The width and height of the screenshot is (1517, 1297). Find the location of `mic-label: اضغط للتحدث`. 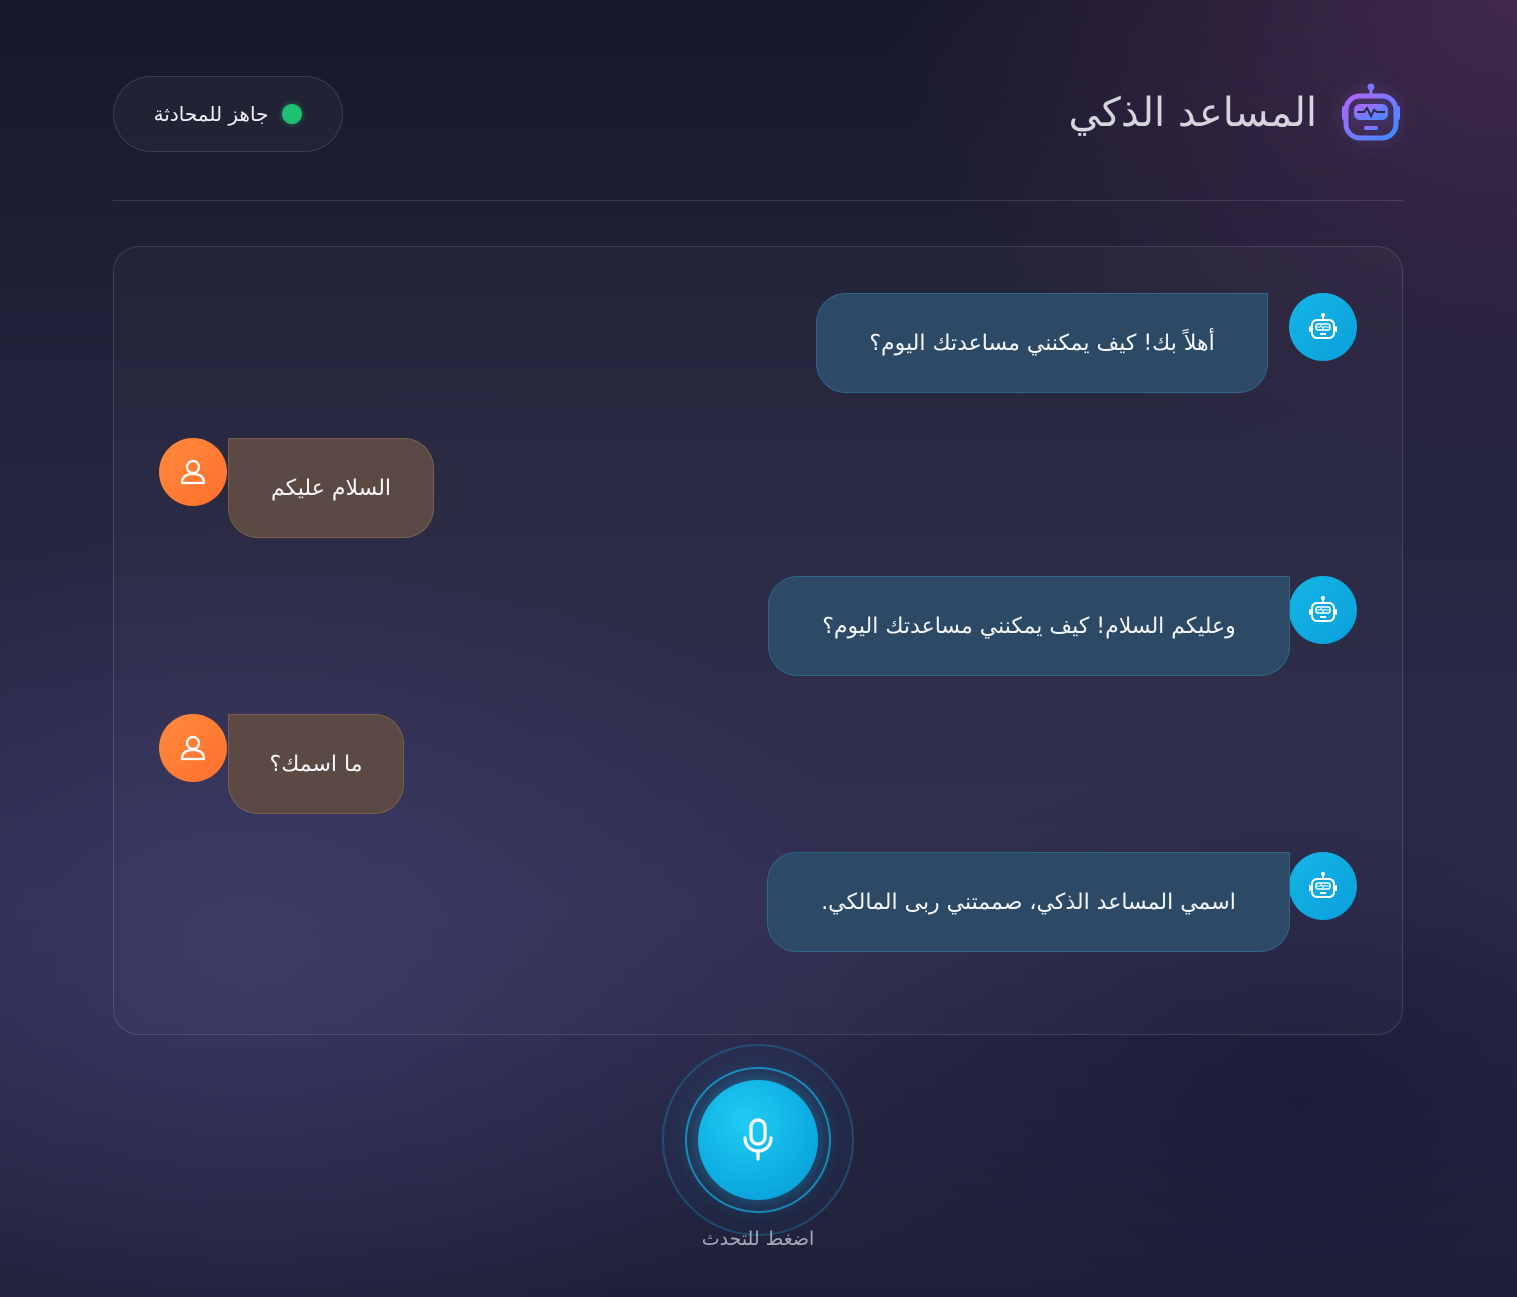

mic-label: اضغط للتحدث is located at coordinates (758, 1239).